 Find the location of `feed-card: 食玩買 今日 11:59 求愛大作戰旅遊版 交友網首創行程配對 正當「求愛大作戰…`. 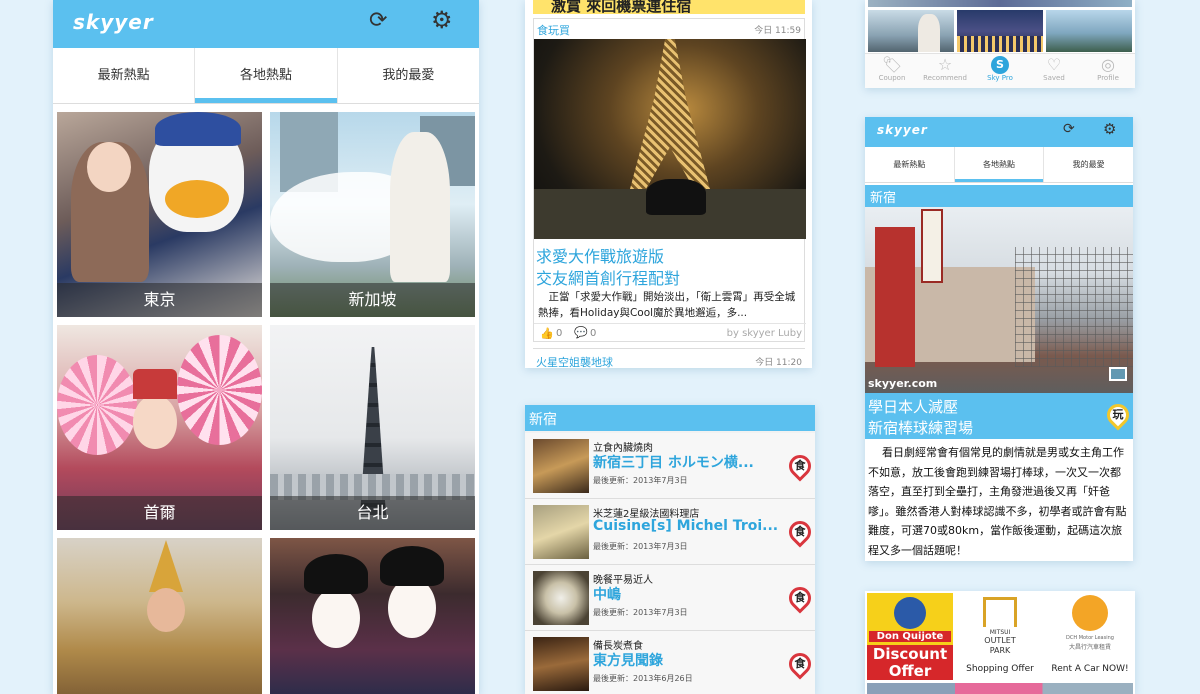

feed-card: 食玩買 今日 11:59 求愛大作戰旅遊版 交友網首創行程配對 正當「求愛大作戰… is located at coordinates (669, 180).